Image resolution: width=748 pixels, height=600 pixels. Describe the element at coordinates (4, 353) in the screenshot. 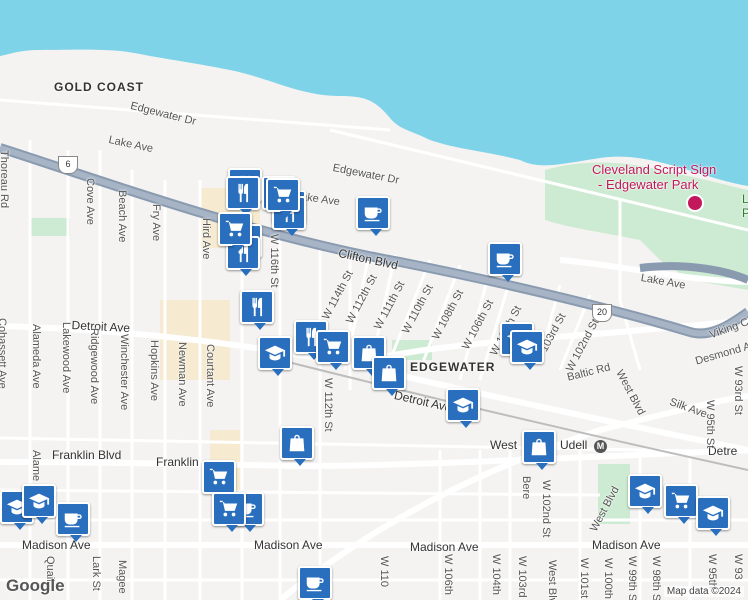

I see `street-label: Cohassett Ave` at that location.